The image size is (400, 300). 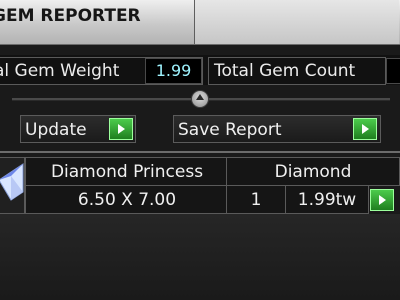 I want to click on total-gem-count-label: Total Gem Count, so click(x=285, y=71).